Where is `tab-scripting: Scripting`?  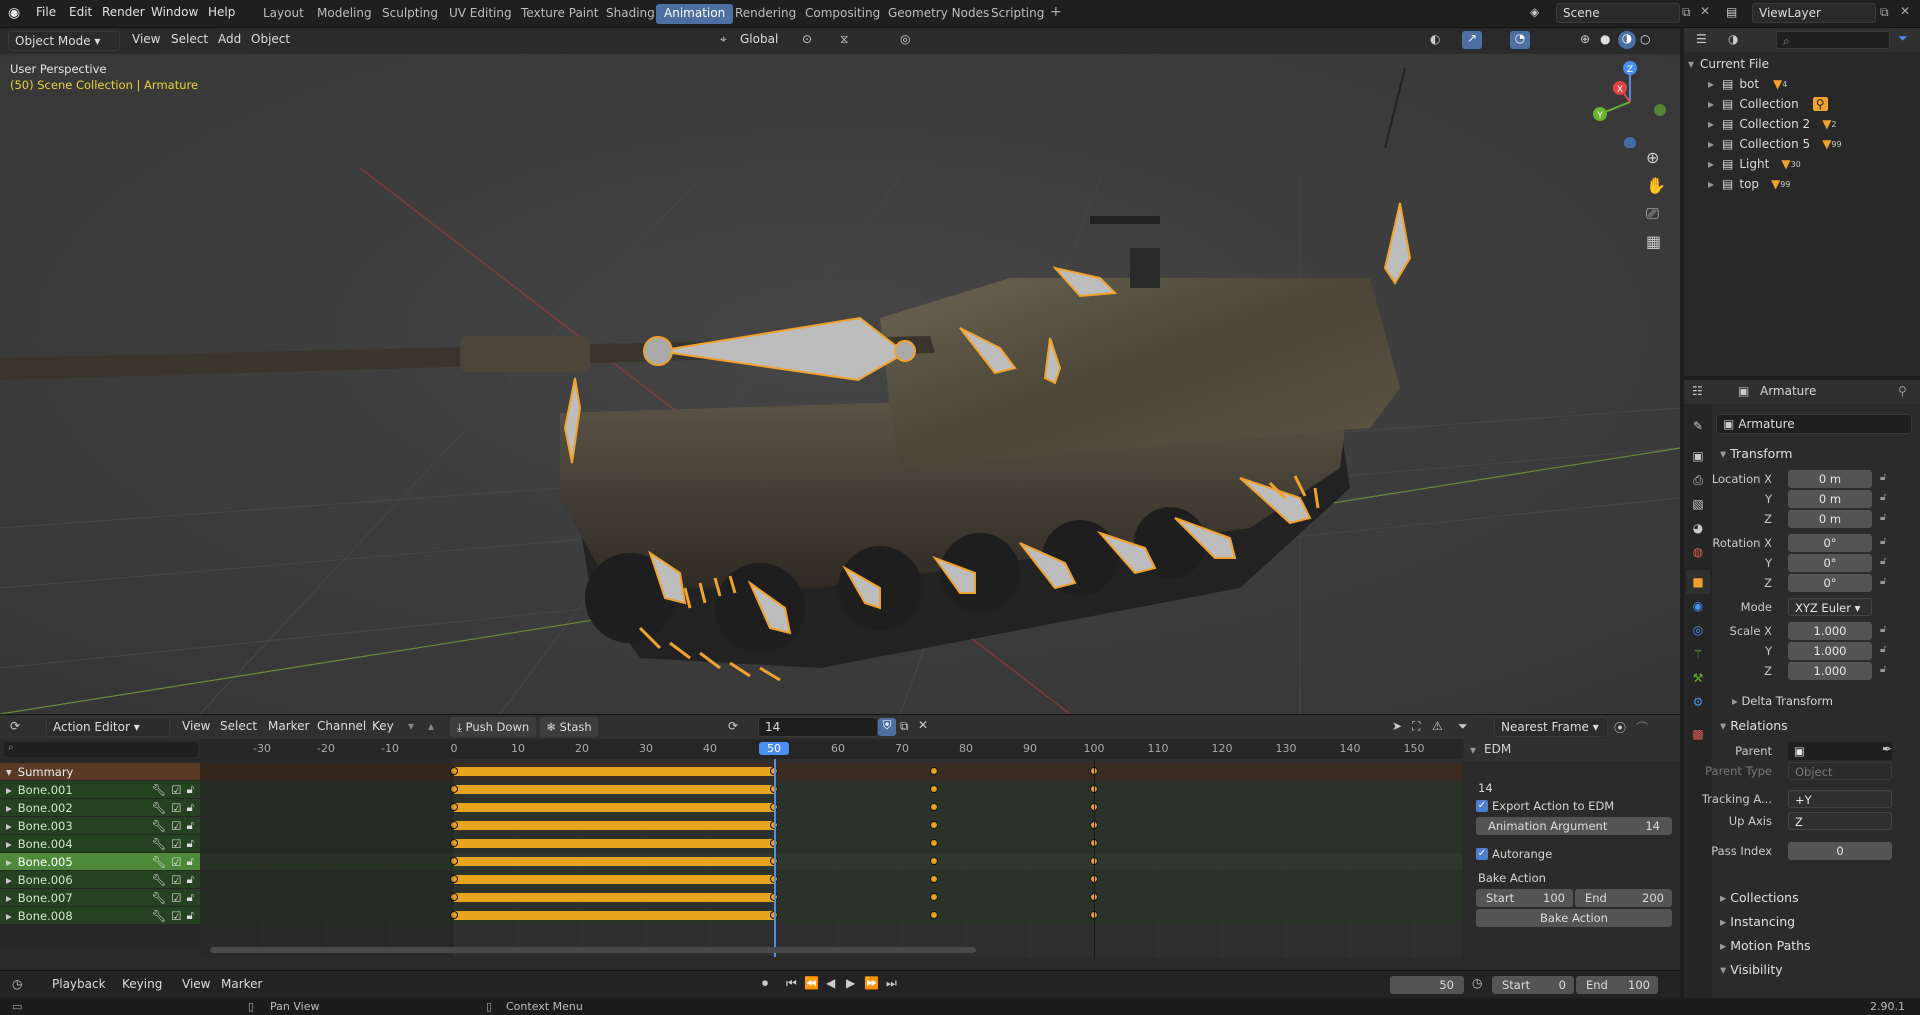 tab-scripting: Scripting is located at coordinates (1017, 14).